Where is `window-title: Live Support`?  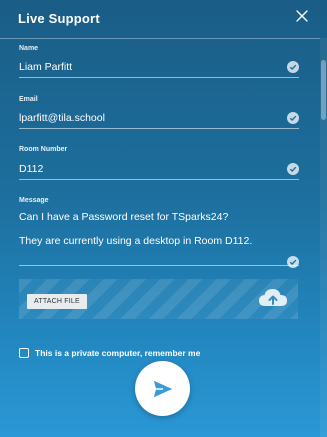 window-title: Live Support is located at coordinates (59, 18).